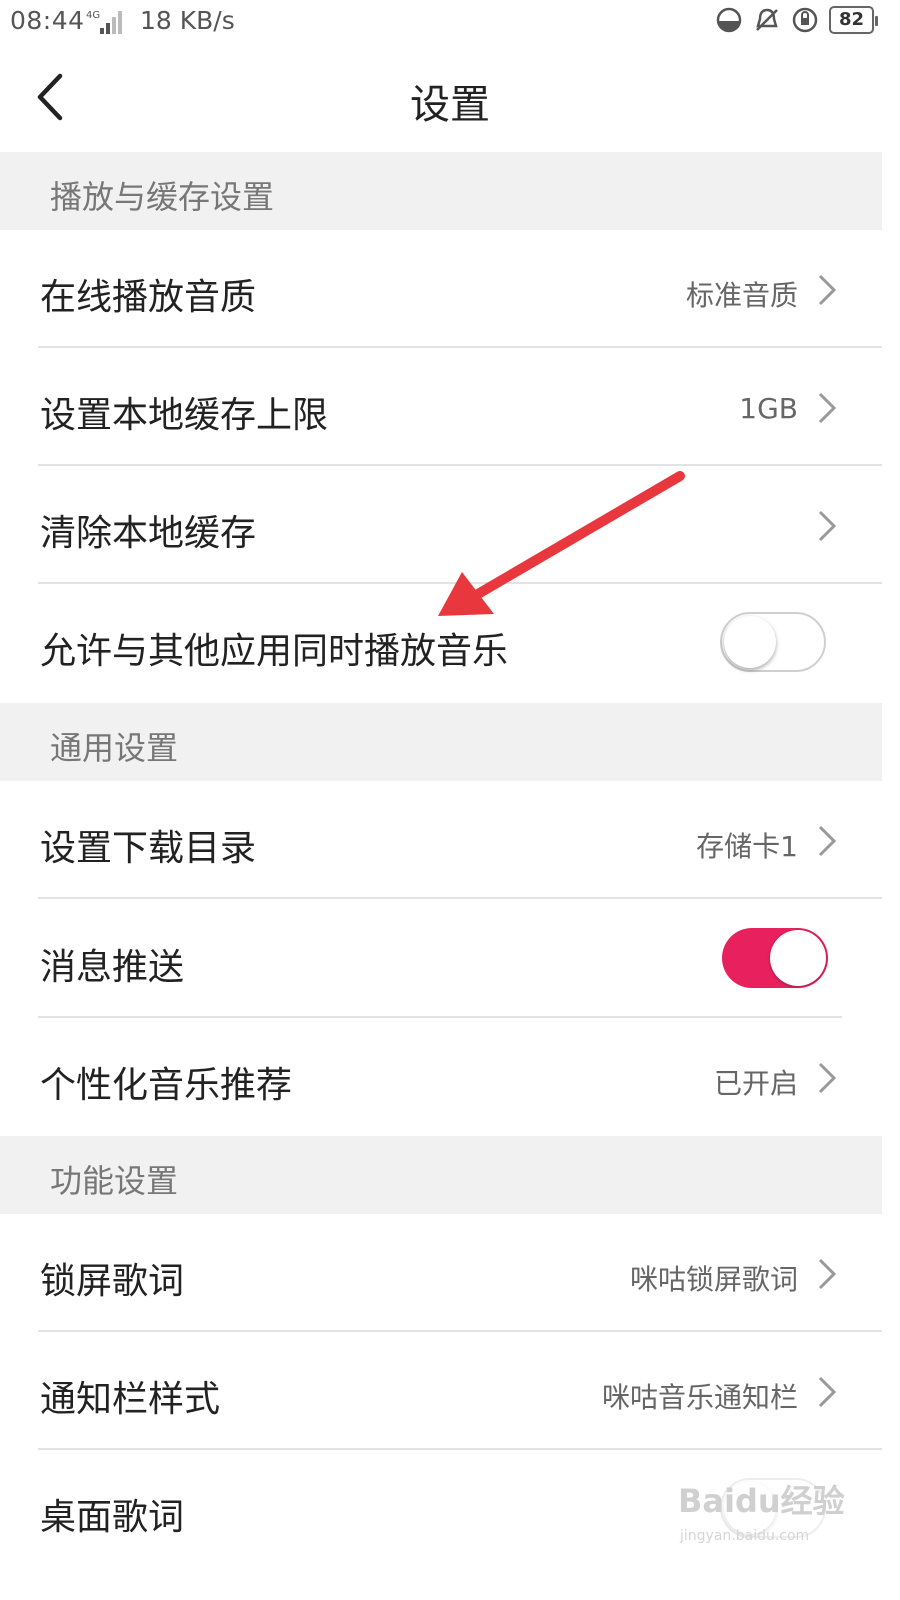  I want to click on setting-value: 已开启, so click(755, 1083).